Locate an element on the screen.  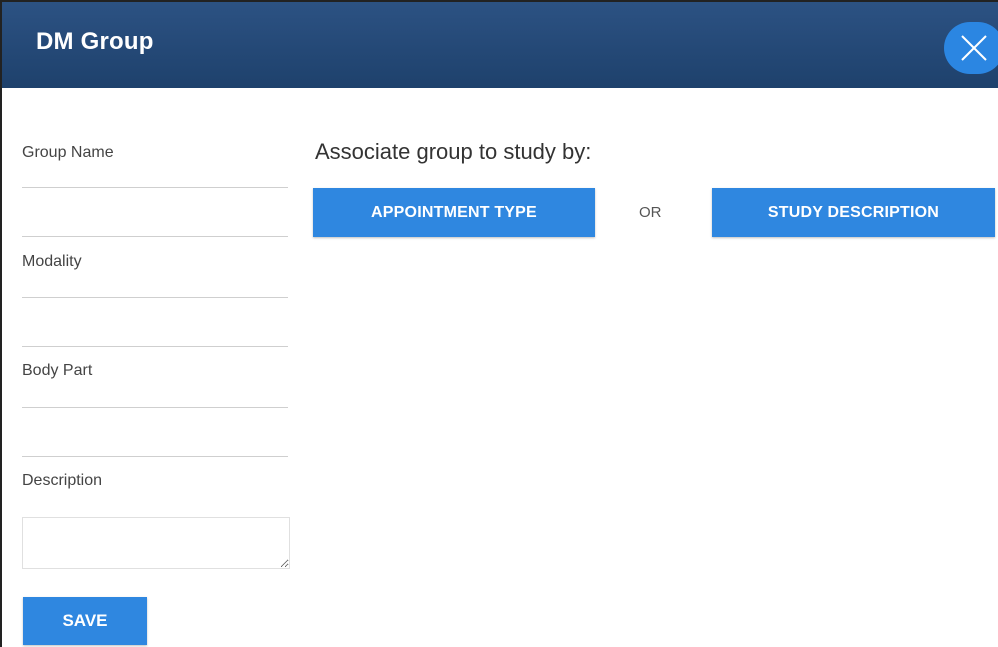
body-part-input is located at coordinates (155, 433).